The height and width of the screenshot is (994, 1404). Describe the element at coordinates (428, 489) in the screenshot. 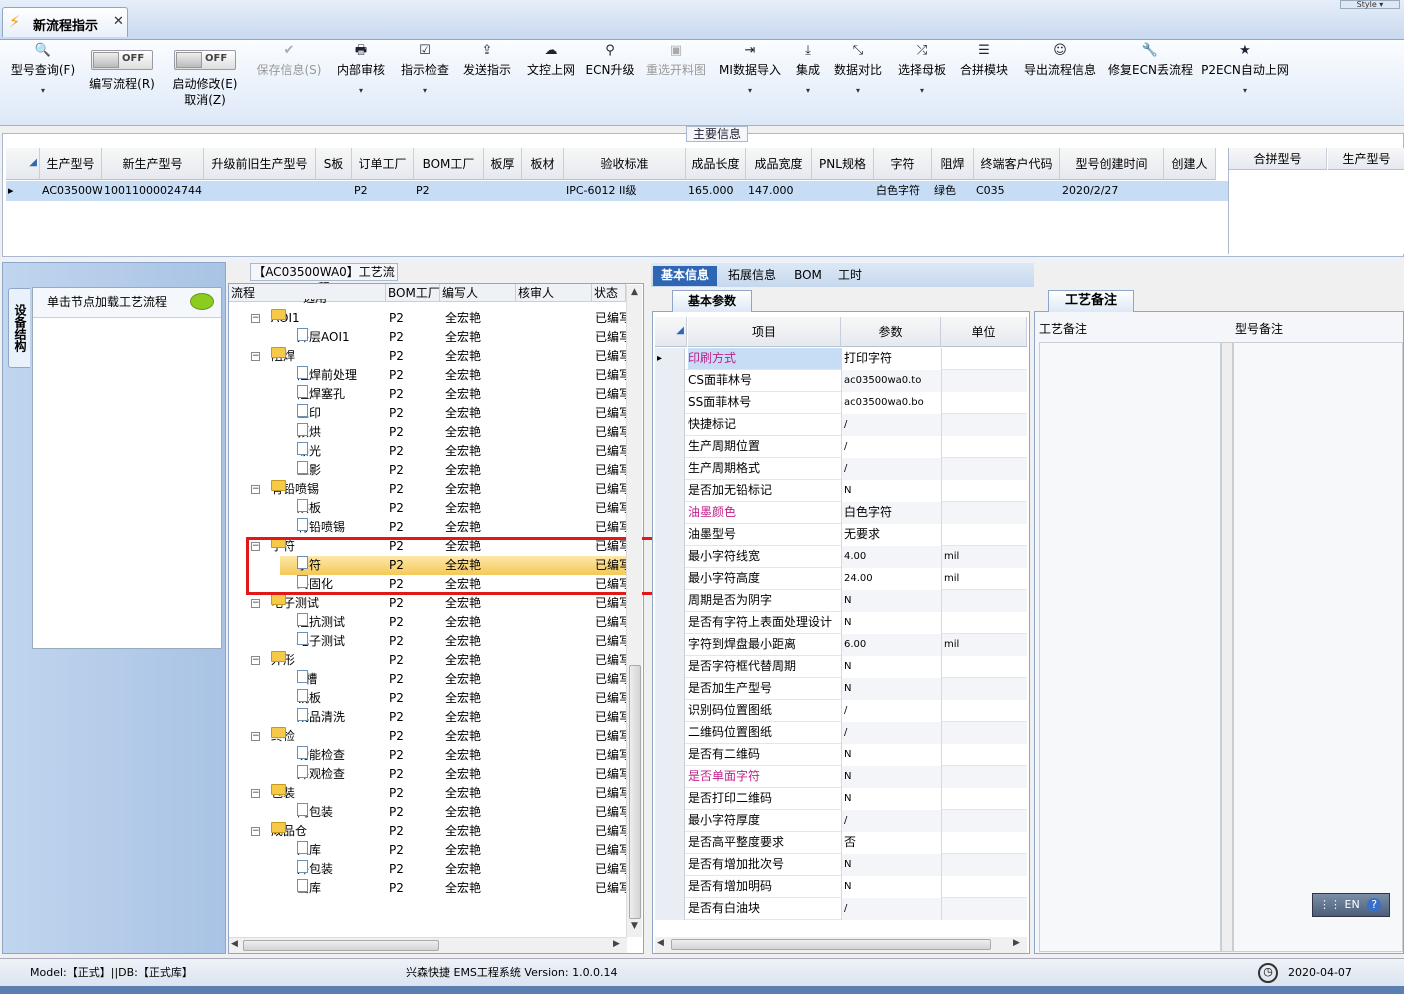

I see `tree-row: − 有铅喷锡 P2 全宏艳 已编写` at that location.